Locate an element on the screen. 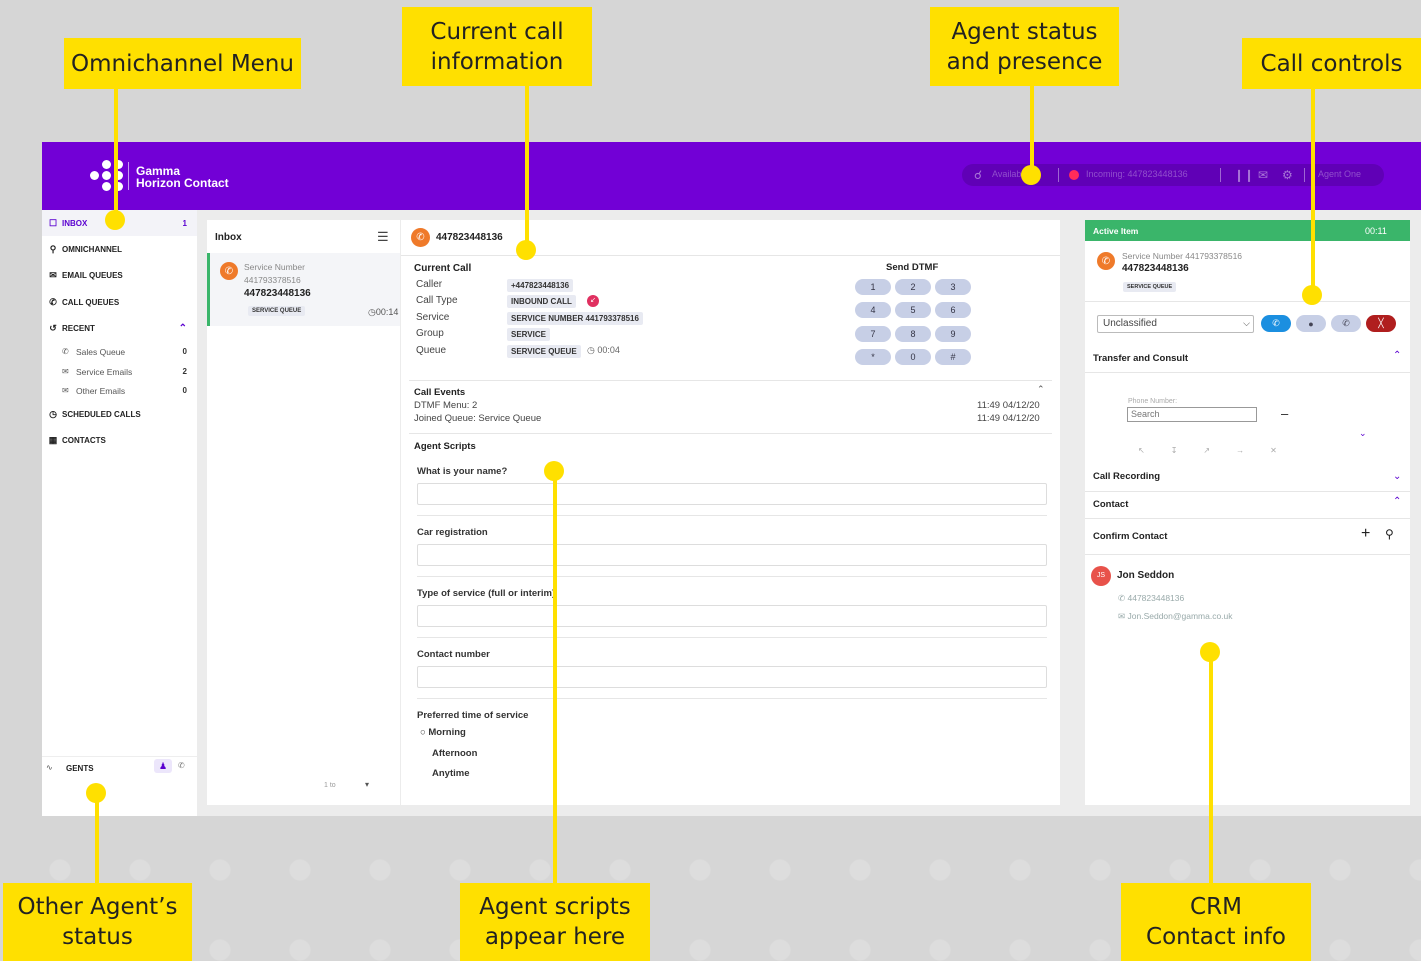 The image size is (1421, 961). radio-label: Morning is located at coordinates (447, 732).